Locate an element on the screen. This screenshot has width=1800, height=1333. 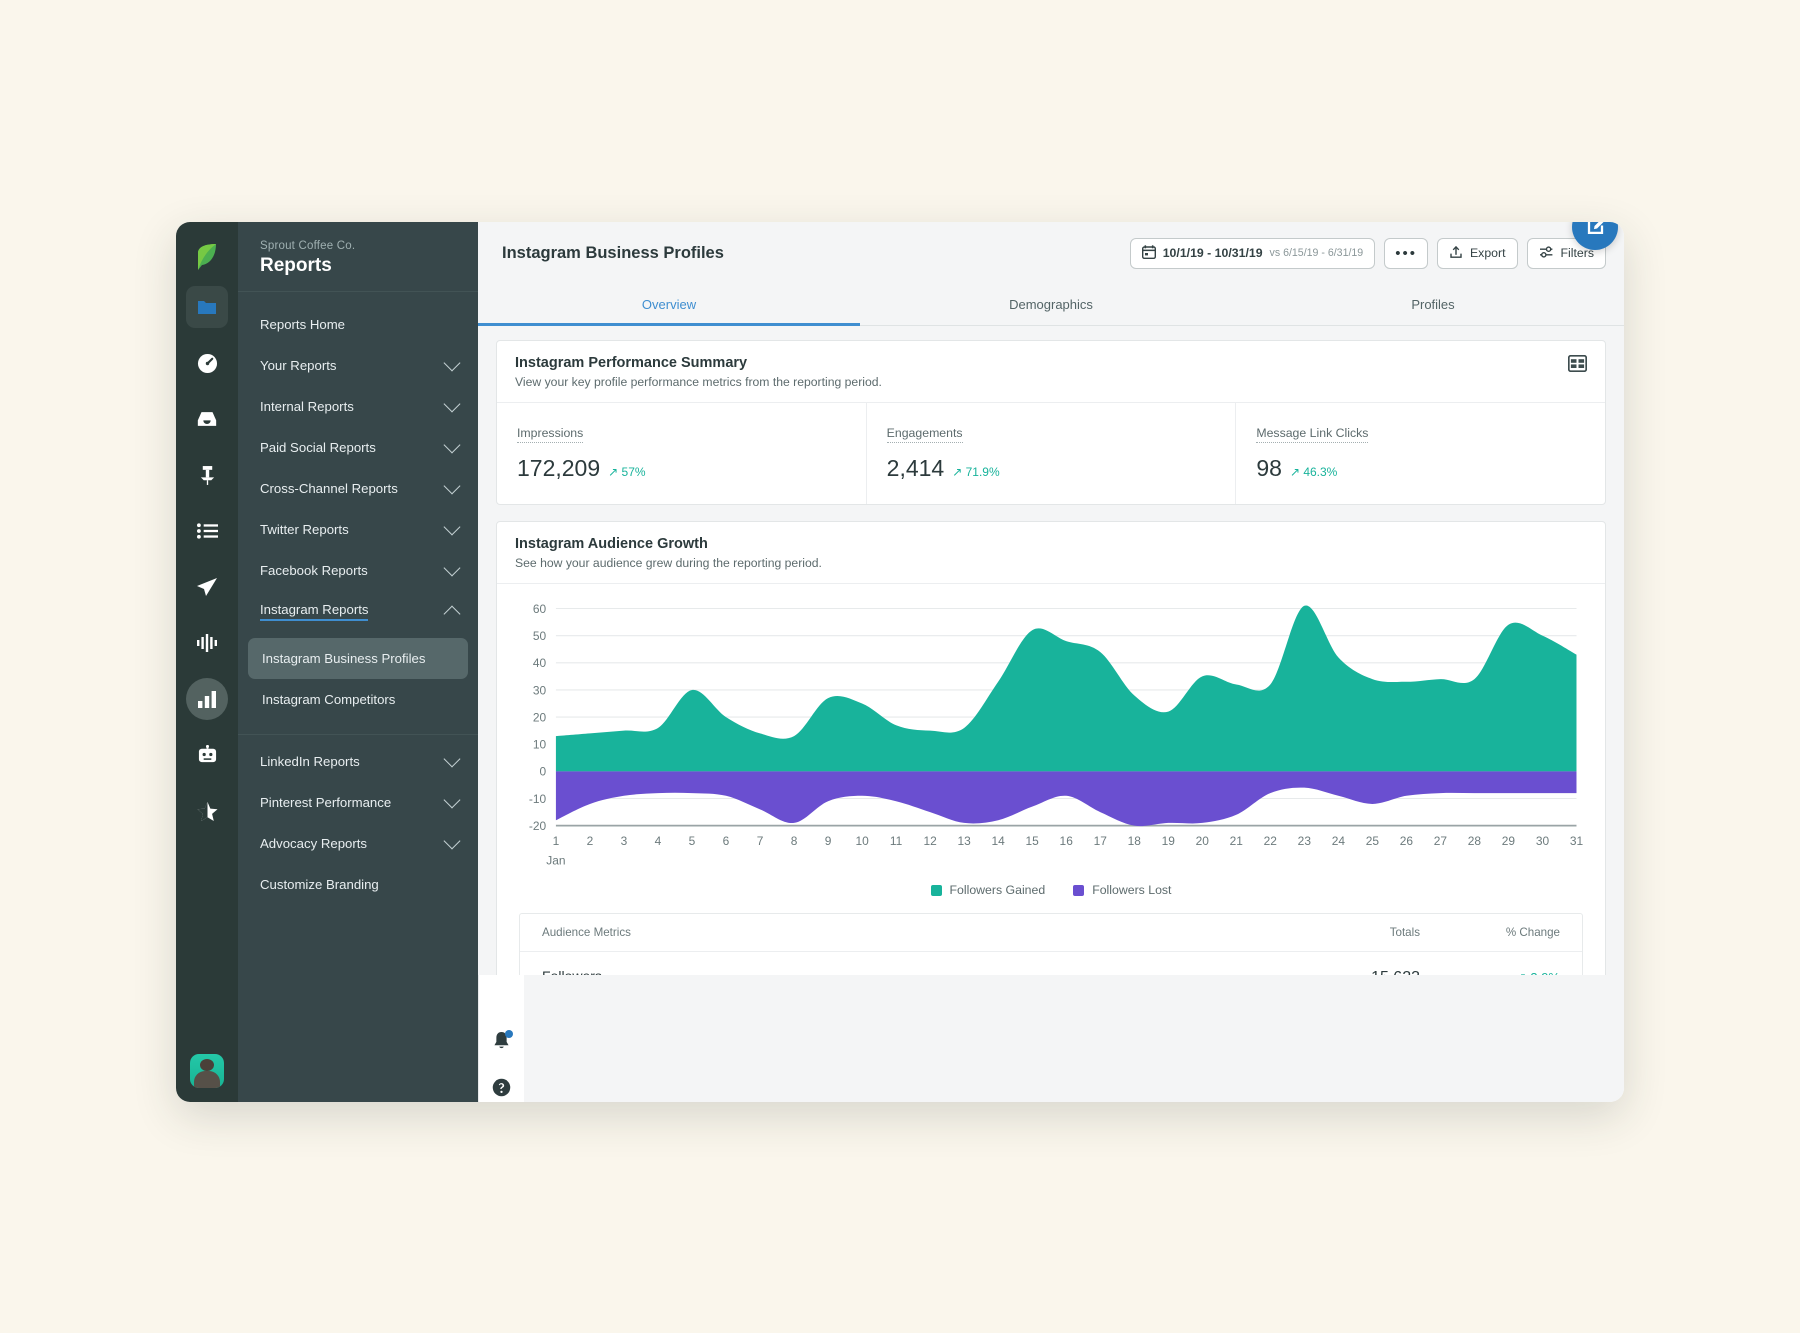
kpi-value: 172,209 is located at coordinates (559, 468).